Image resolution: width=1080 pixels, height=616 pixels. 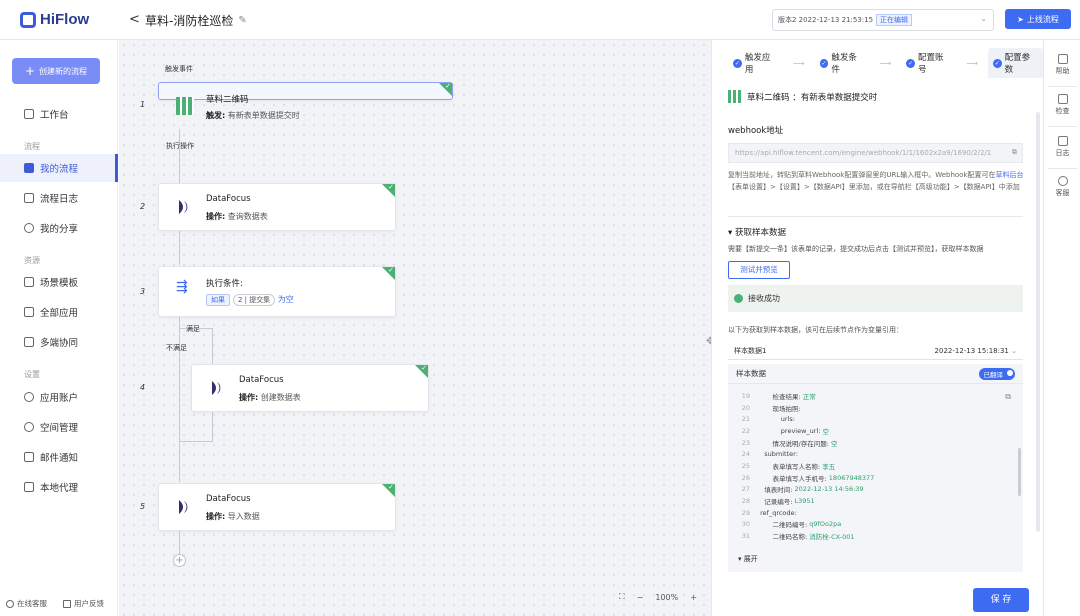 I want to click on checklist-icon, so click(x=1062, y=99).